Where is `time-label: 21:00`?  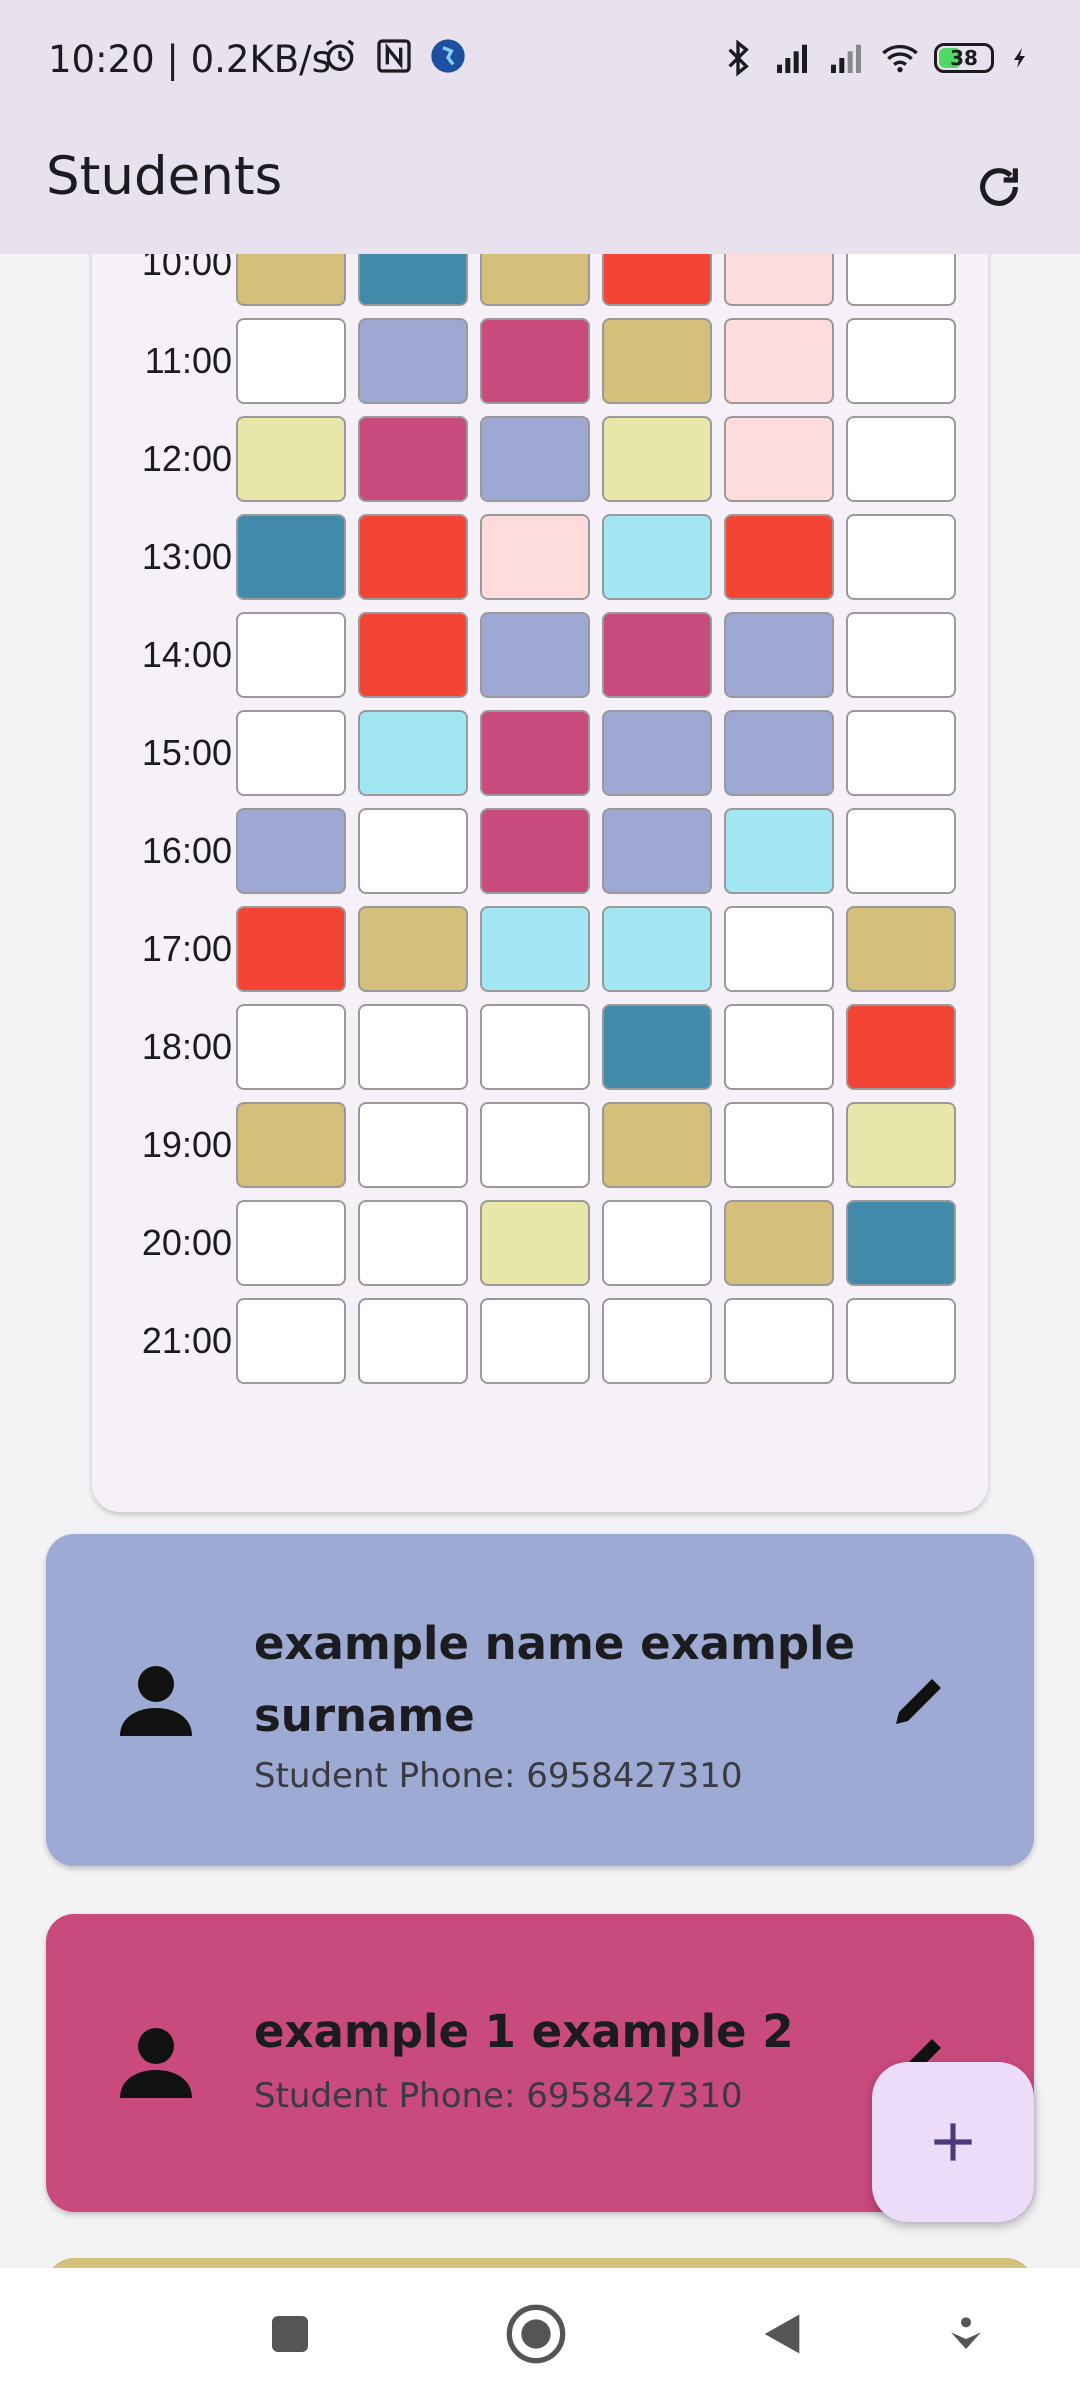
time-label: 21:00 is located at coordinates (186, 1340).